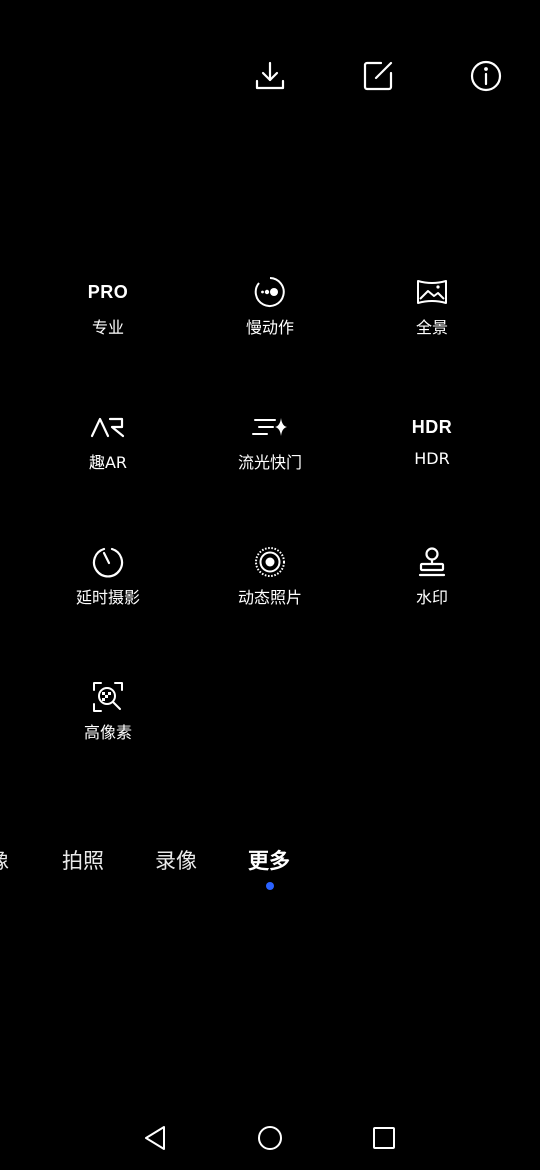  What do you see at coordinates (432, 562) in the screenshot?
I see `watermark-icon` at bounding box center [432, 562].